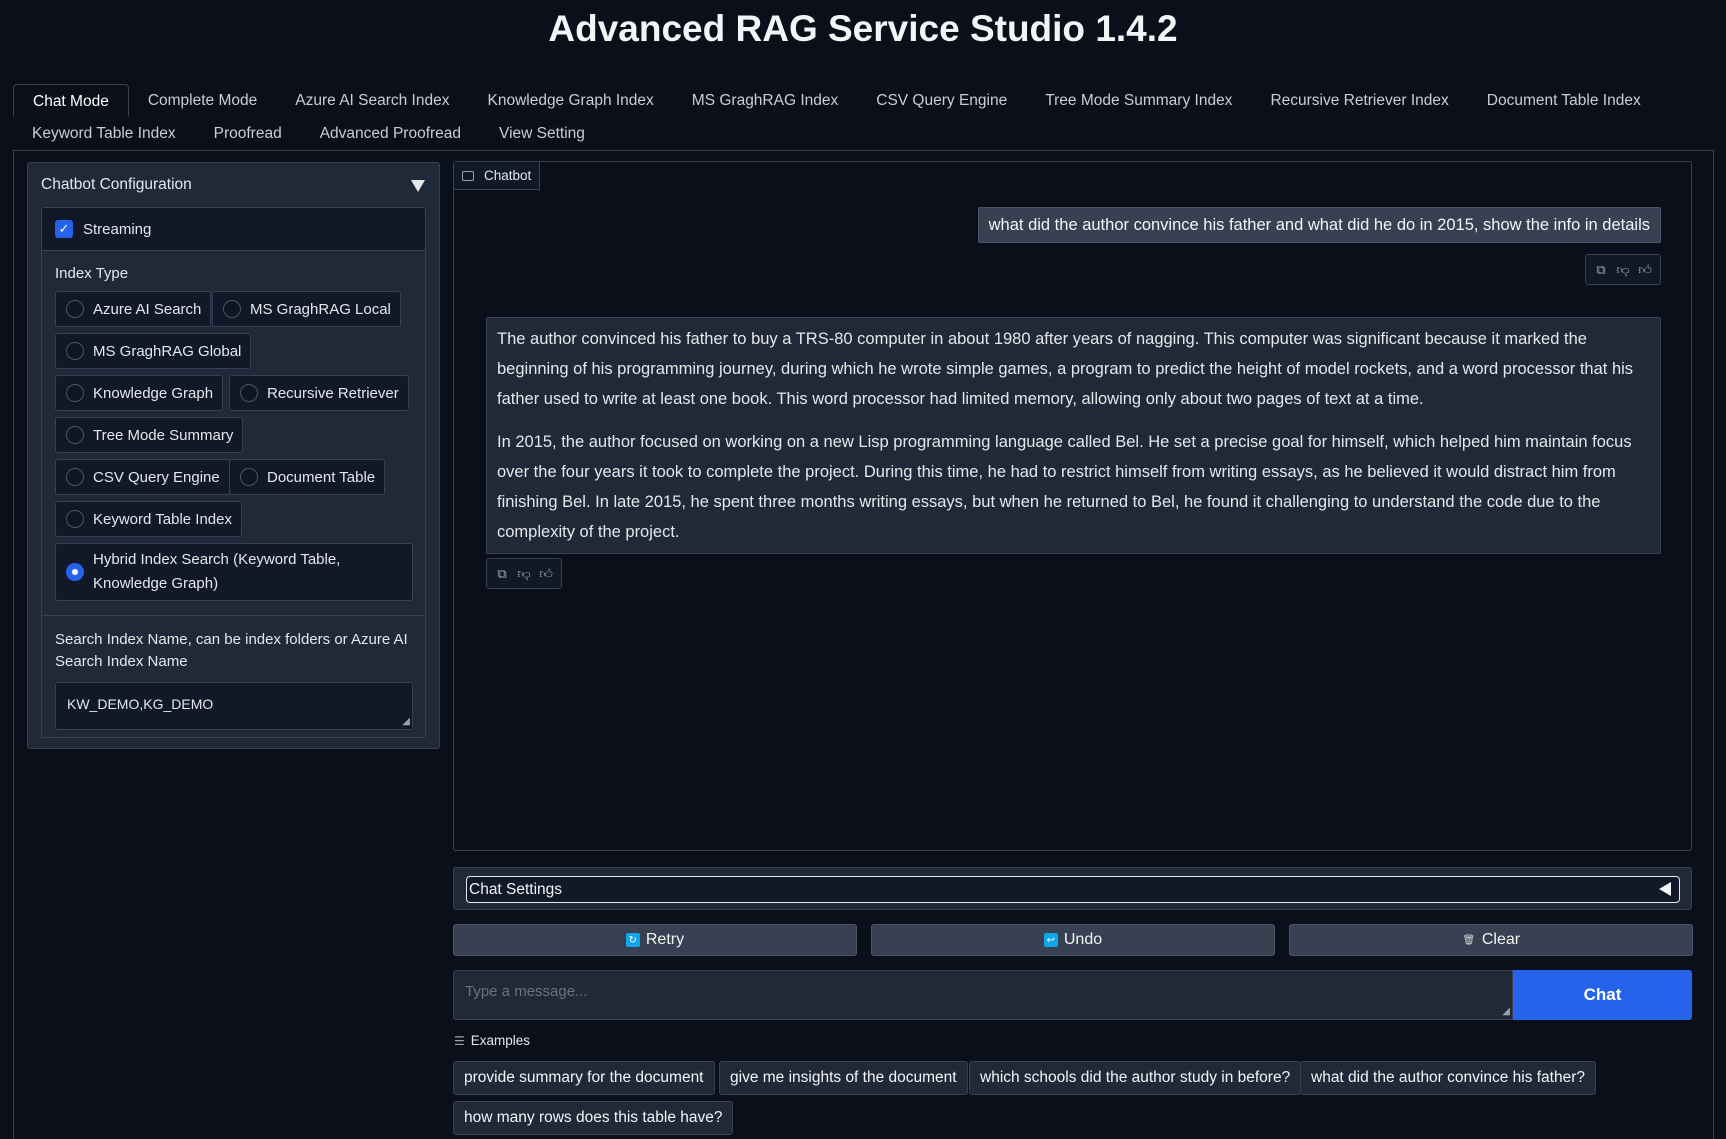 This screenshot has height=1139, width=1726. Describe the element at coordinates (140, 704) in the screenshot. I see `search-index-value: KW_DEMO,KG_DEMO` at that location.